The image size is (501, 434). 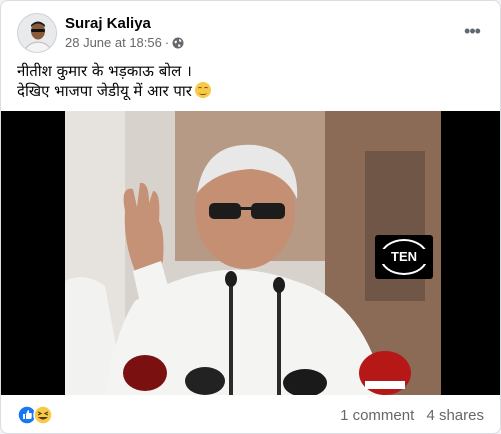 What do you see at coordinates (104, 91) in the screenshot?
I see `post-text-line-2: देखिए भाजपा जेडीयू में आर पार` at bounding box center [104, 91].